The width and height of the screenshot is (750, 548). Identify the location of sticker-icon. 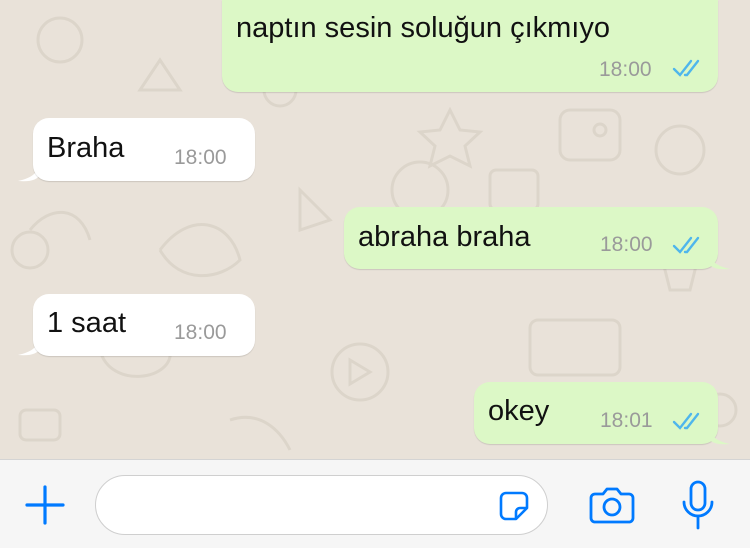
(514, 506).